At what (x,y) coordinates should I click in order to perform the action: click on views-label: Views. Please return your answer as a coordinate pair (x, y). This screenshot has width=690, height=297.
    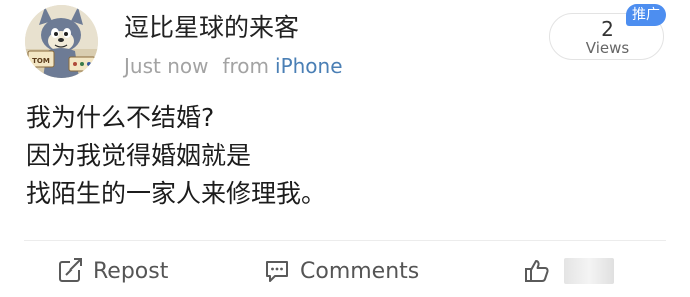
    Looking at the image, I should click on (607, 48).